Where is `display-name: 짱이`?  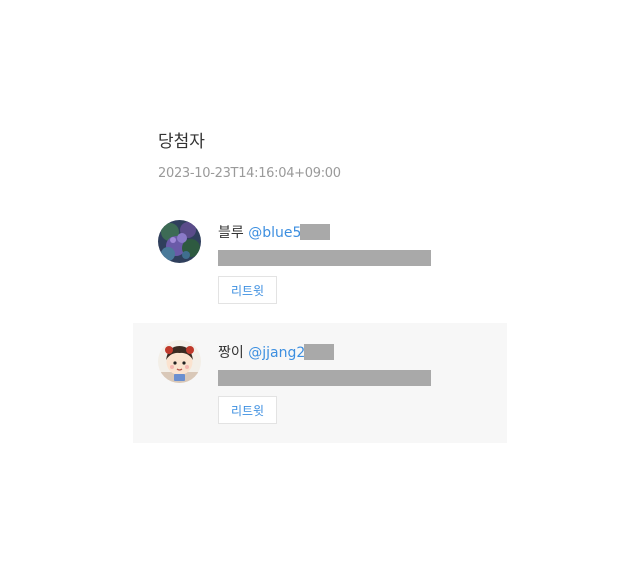 display-name: 짱이 is located at coordinates (231, 353).